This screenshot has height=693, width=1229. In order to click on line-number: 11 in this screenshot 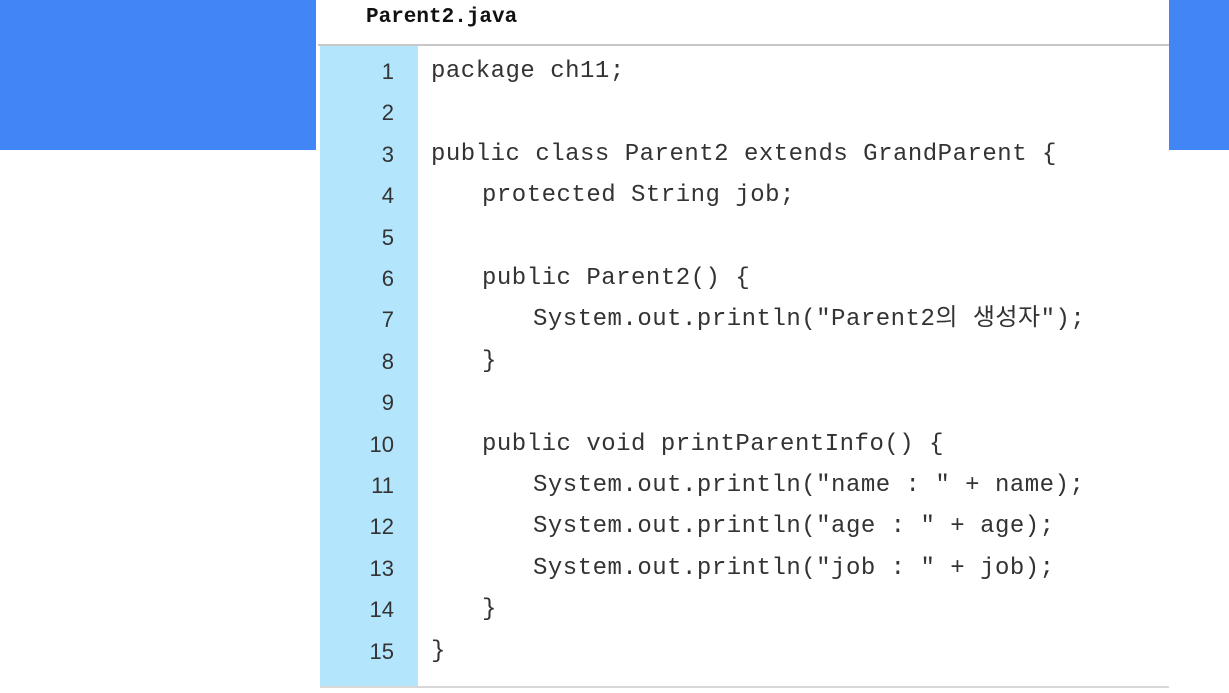, I will do `click(382, 485)`.